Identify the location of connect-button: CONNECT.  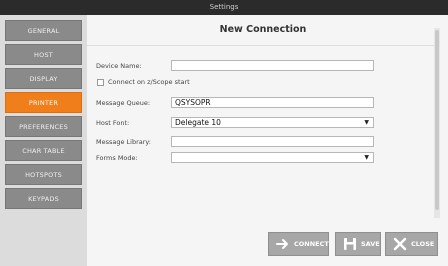
(298, 244).